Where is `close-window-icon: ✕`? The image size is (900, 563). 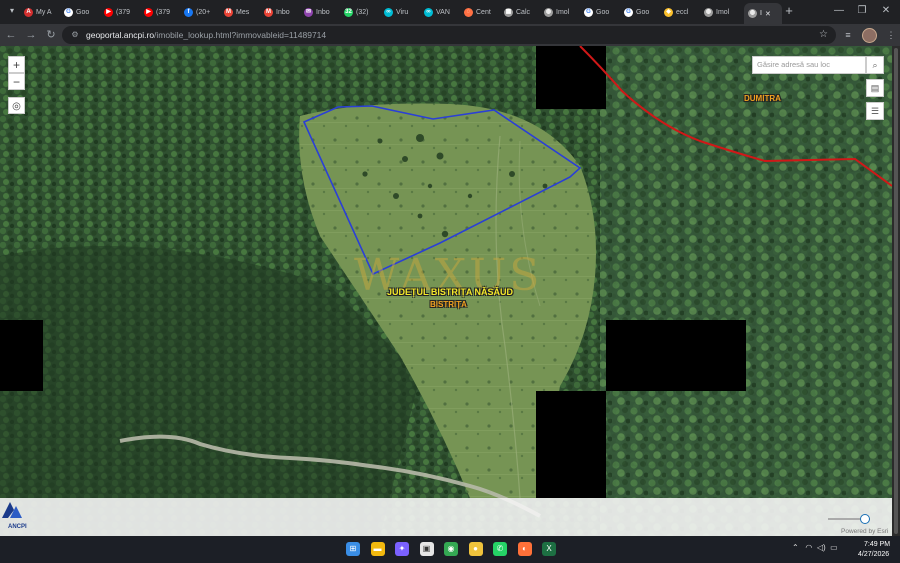 close-window-icon: ✕ is located at coordinates (886, 11).